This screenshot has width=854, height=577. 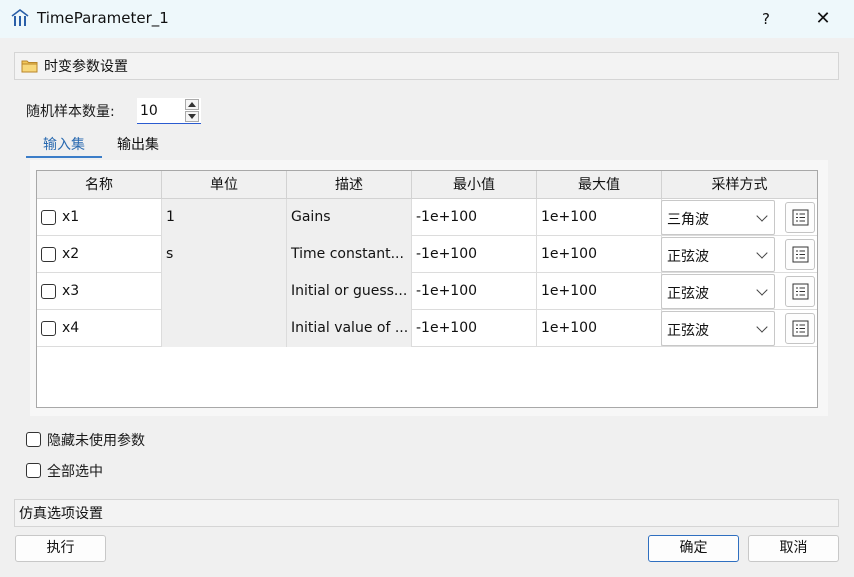 I want to click on header-sampling: 采样方式, so click(x=739, y=185).